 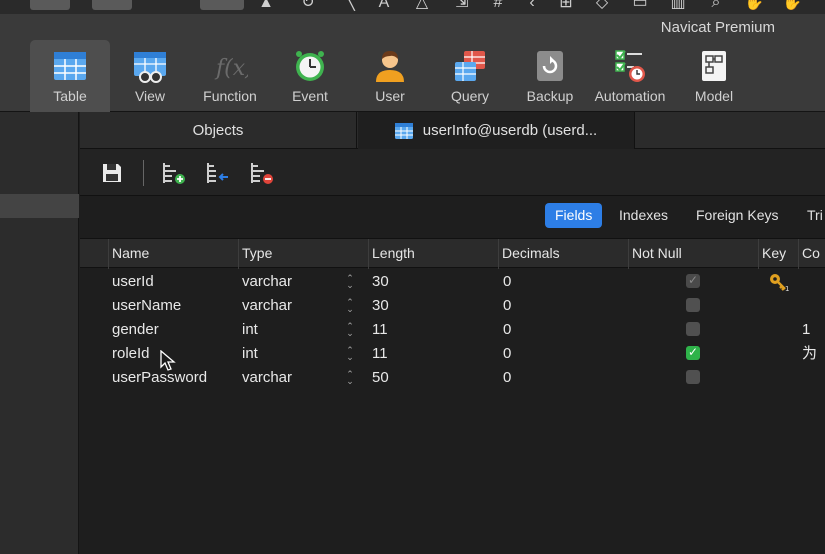 What do you see at coordinates (714, 96) in the screenshot?
I see `toolbar-label: Model` at bounding box center [714, 96].